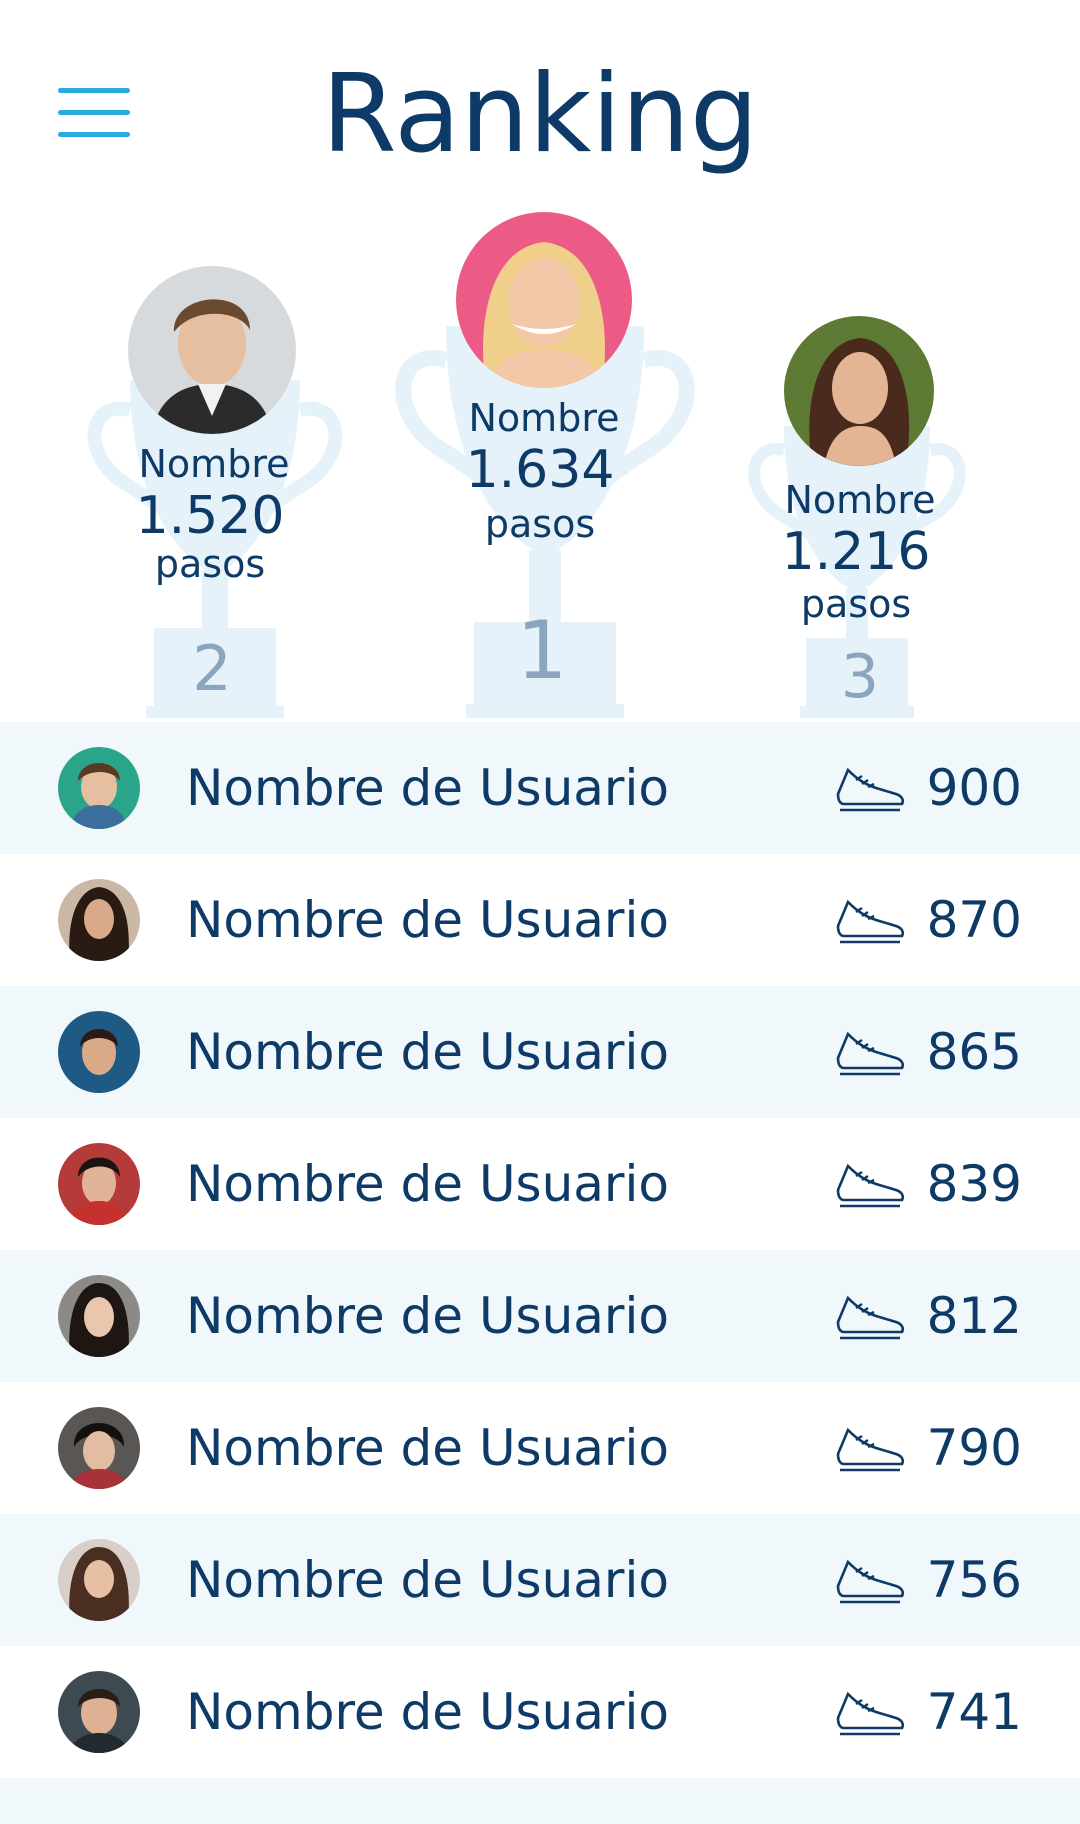 The image size is (1080, 1824). I want to click on podium-third-rank: 3, so click(860, 677).